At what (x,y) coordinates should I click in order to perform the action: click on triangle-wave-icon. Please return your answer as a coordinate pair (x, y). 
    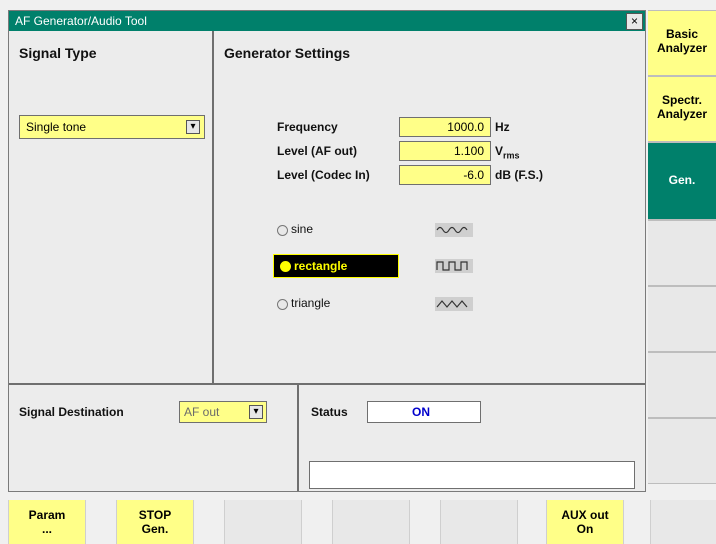
    Looking at the image, I should click on (454, 304).